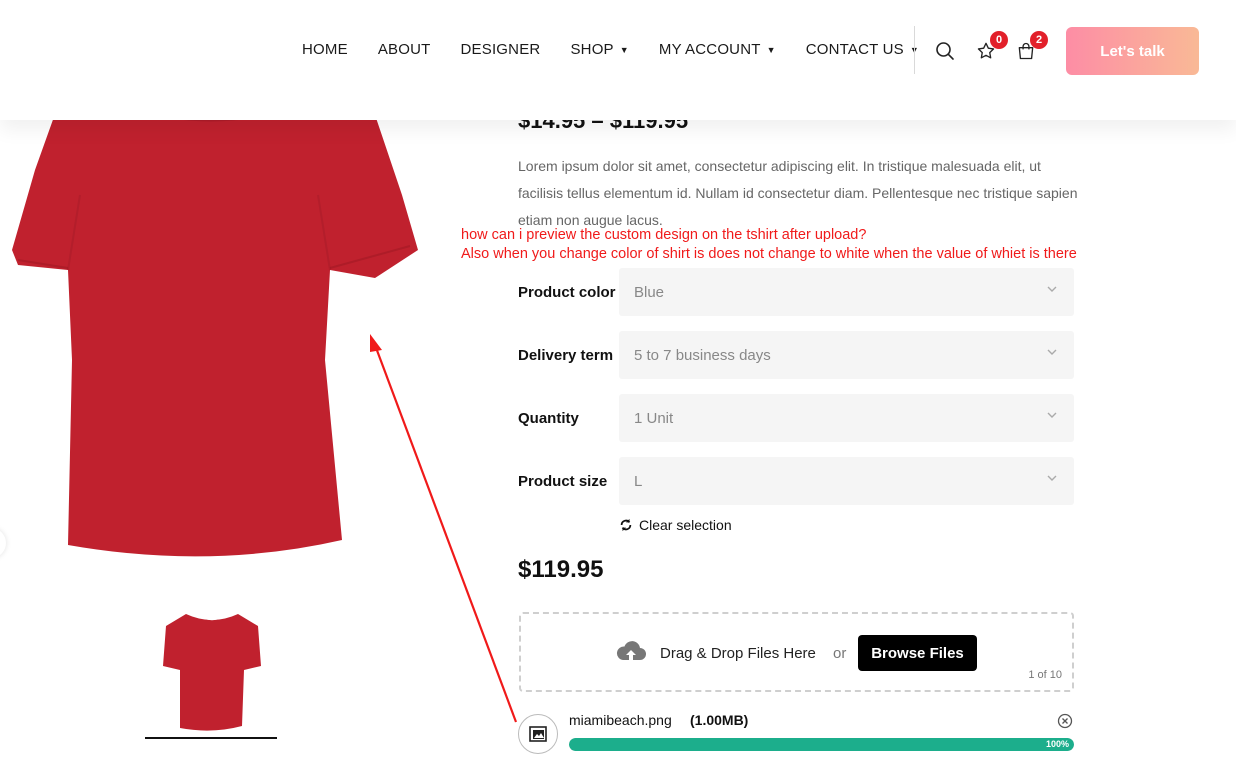 The height and width of the screenshot is (764, 1236). I want to click on option-row-size: Product size L, so click(796, 481).